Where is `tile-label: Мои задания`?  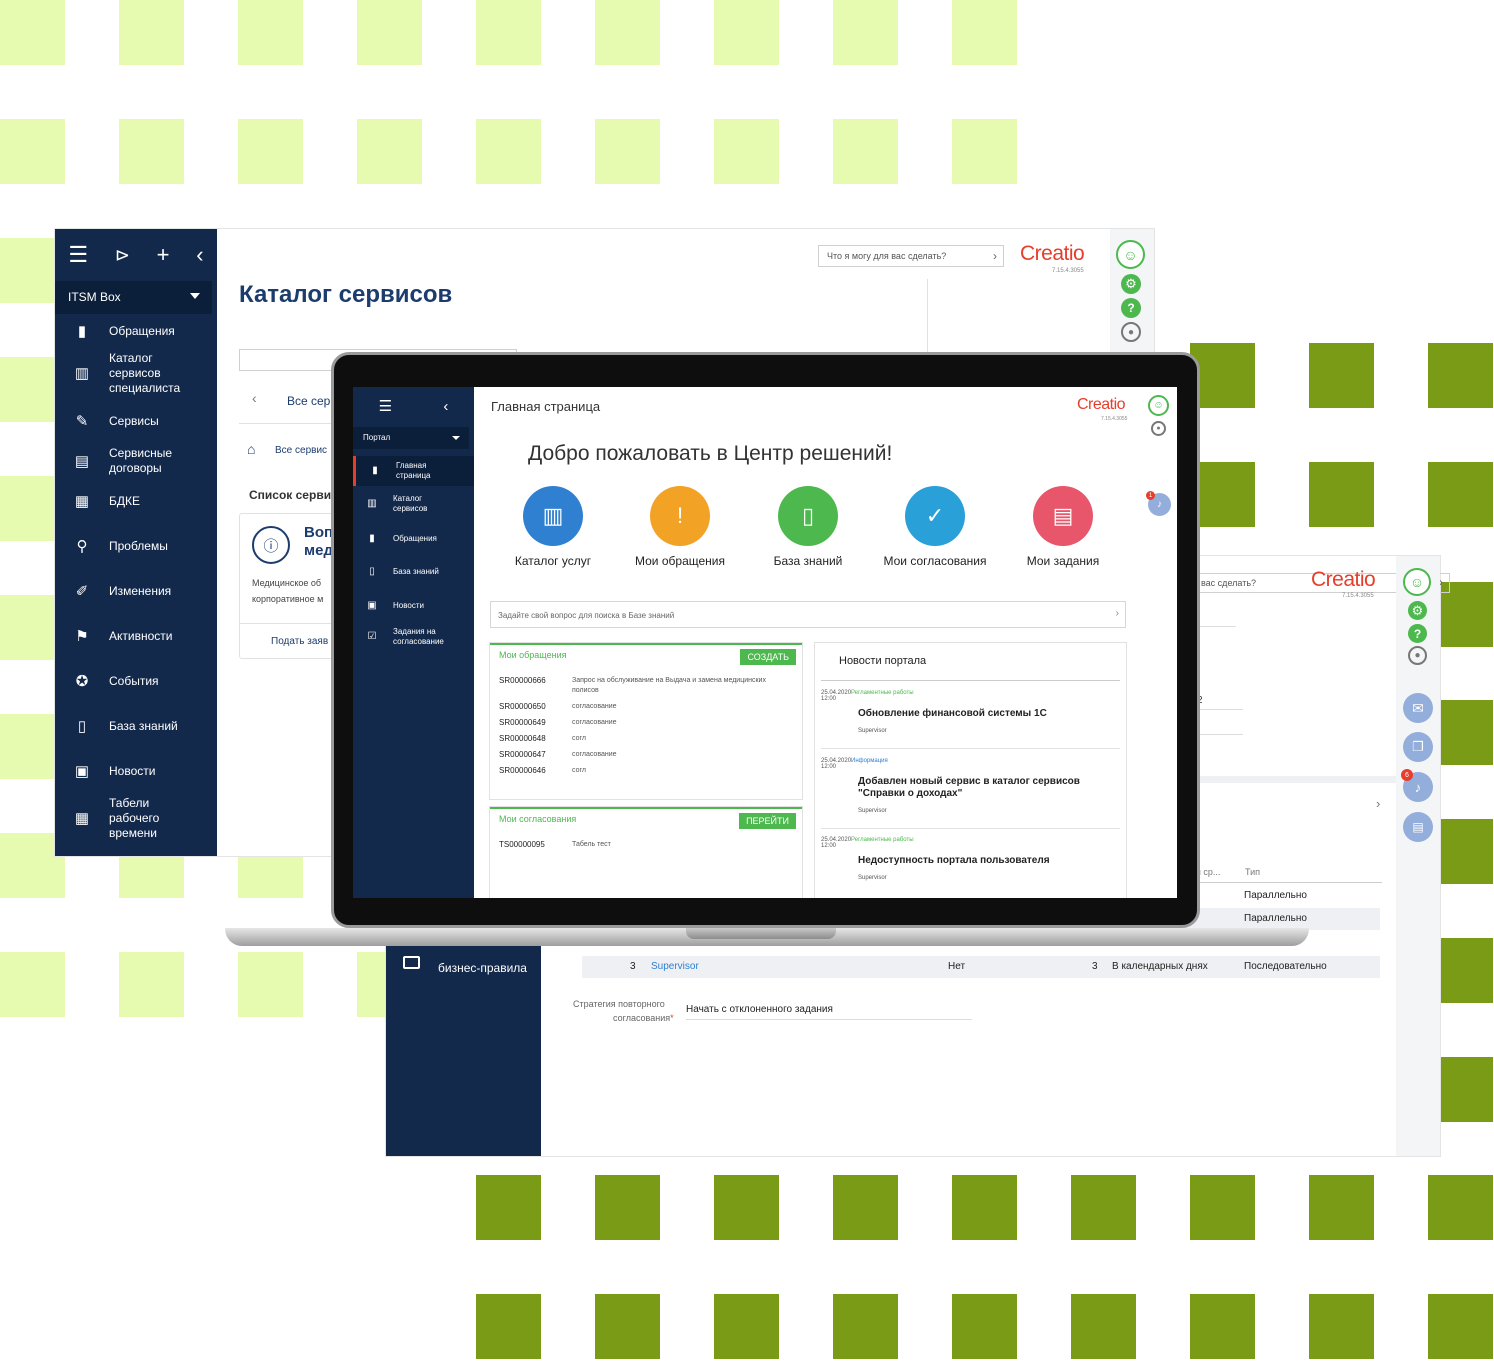 tile-label: Мои задания is located at coordinates (1063, 561).